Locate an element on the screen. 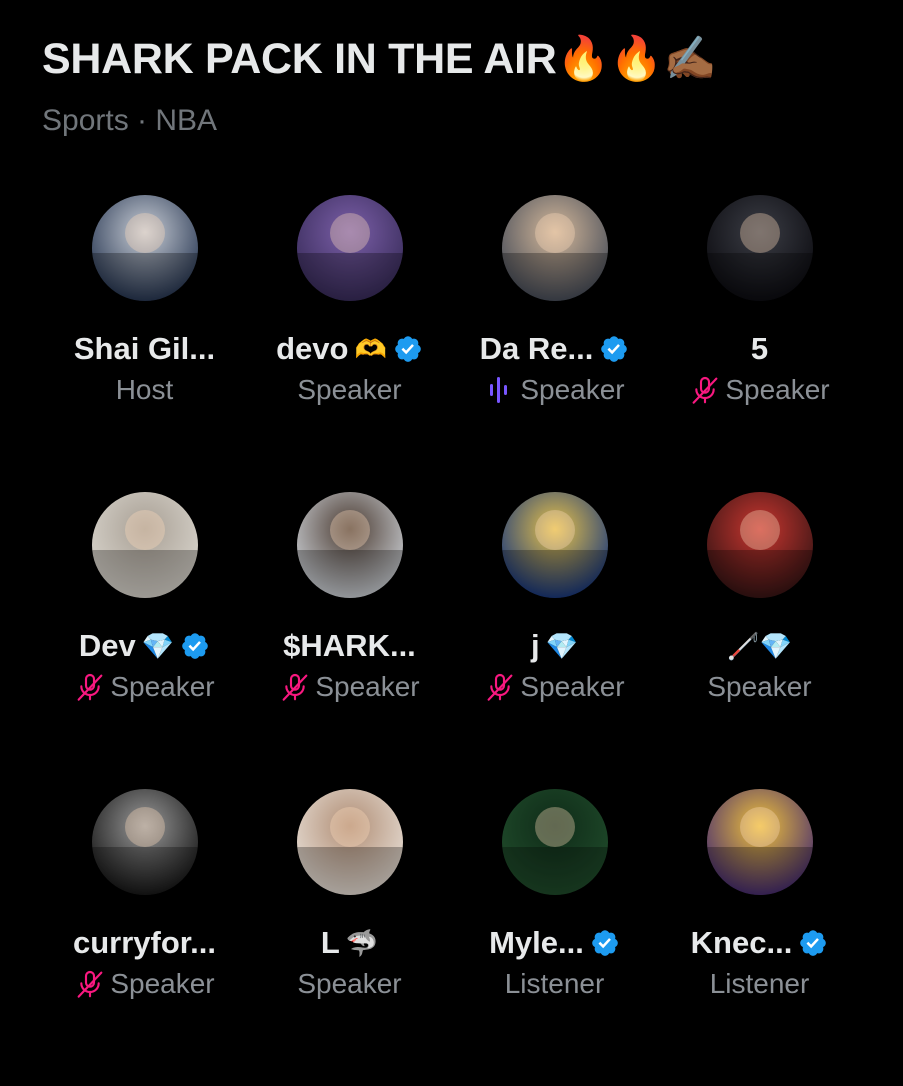  participant-card: curryfor... Speaker is located at coordinates (144, 937).